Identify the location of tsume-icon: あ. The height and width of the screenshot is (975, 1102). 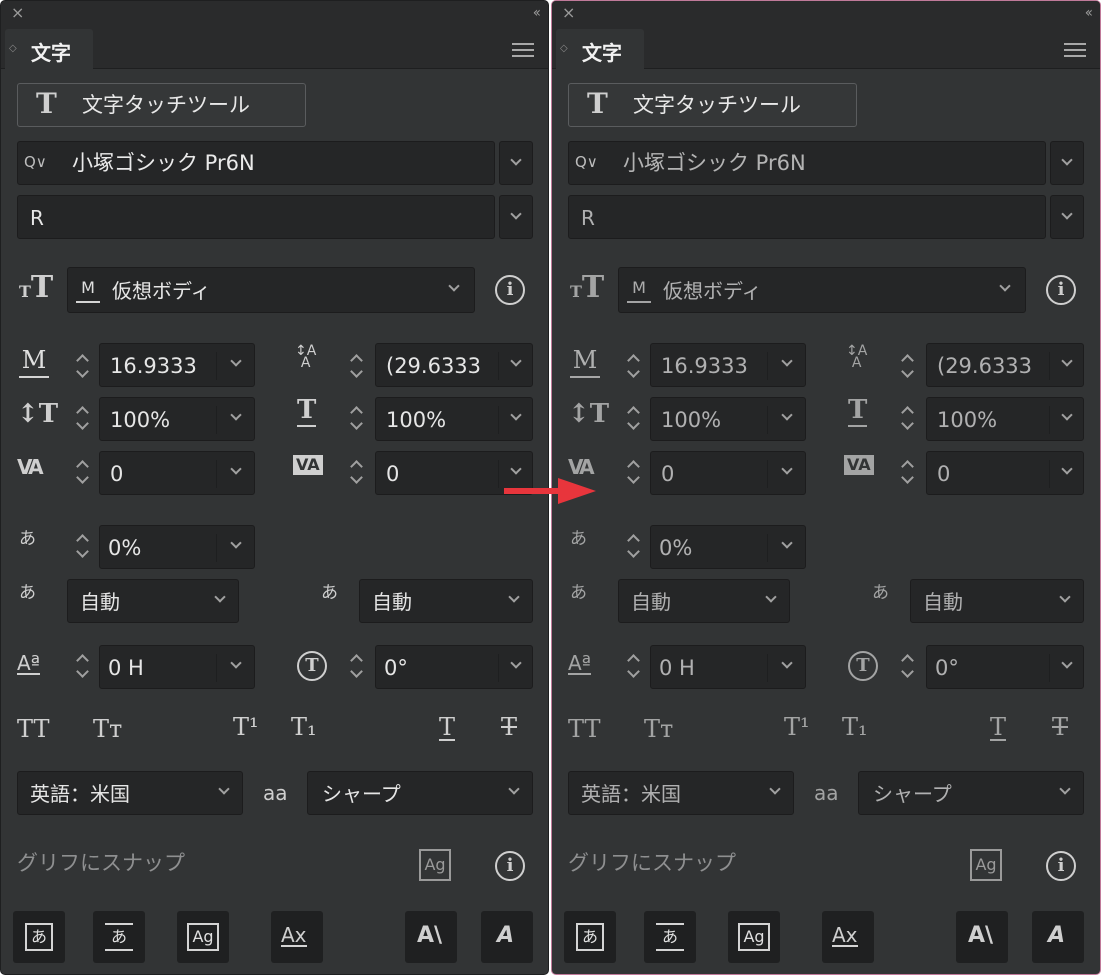
(27, 539).